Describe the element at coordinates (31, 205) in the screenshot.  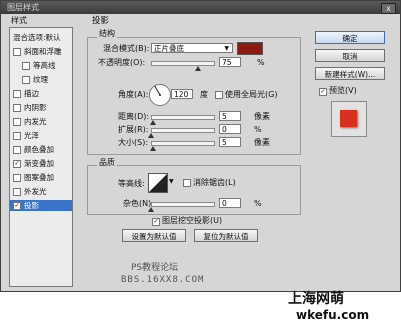
I see `style-item-label: 投影` at that location.